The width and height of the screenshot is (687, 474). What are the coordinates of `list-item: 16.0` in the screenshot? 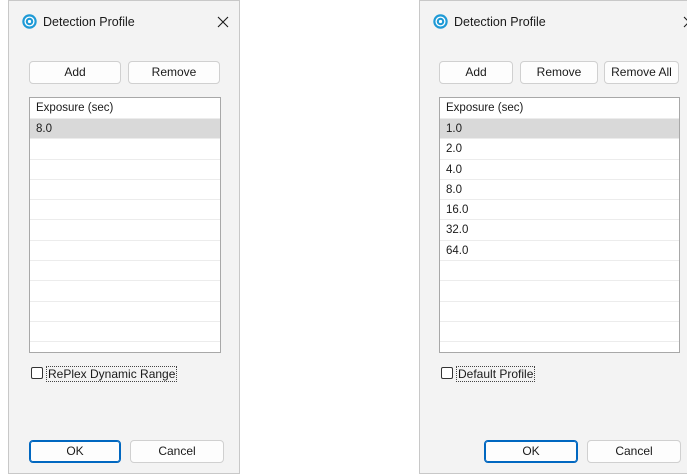 It's located at (559, 210).